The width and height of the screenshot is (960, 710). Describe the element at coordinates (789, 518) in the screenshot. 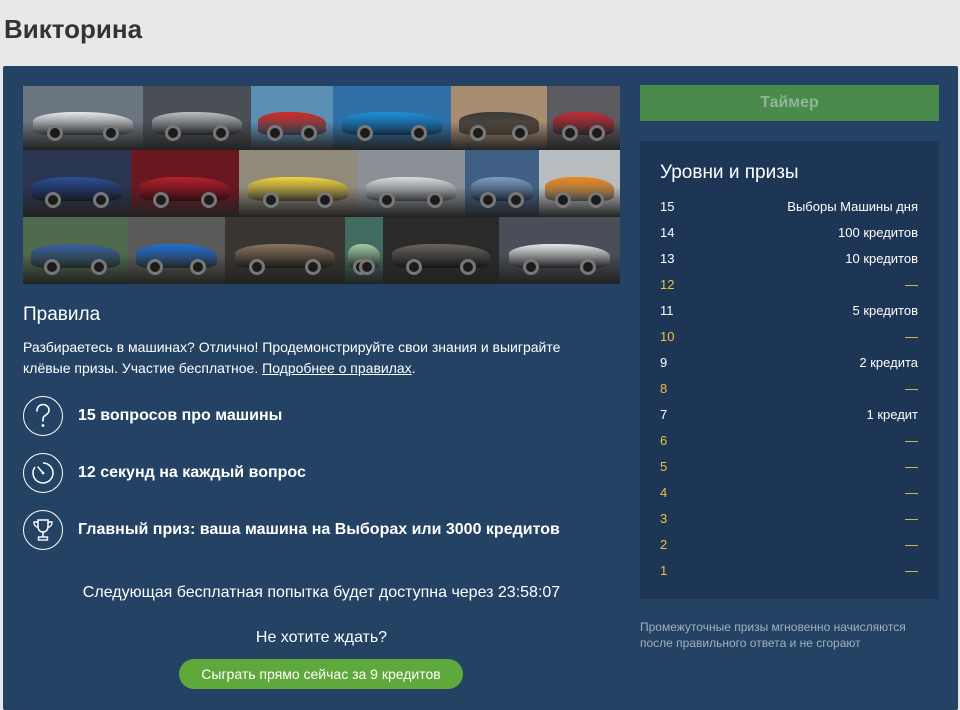

I see `level-row-3: 3—` at that location.